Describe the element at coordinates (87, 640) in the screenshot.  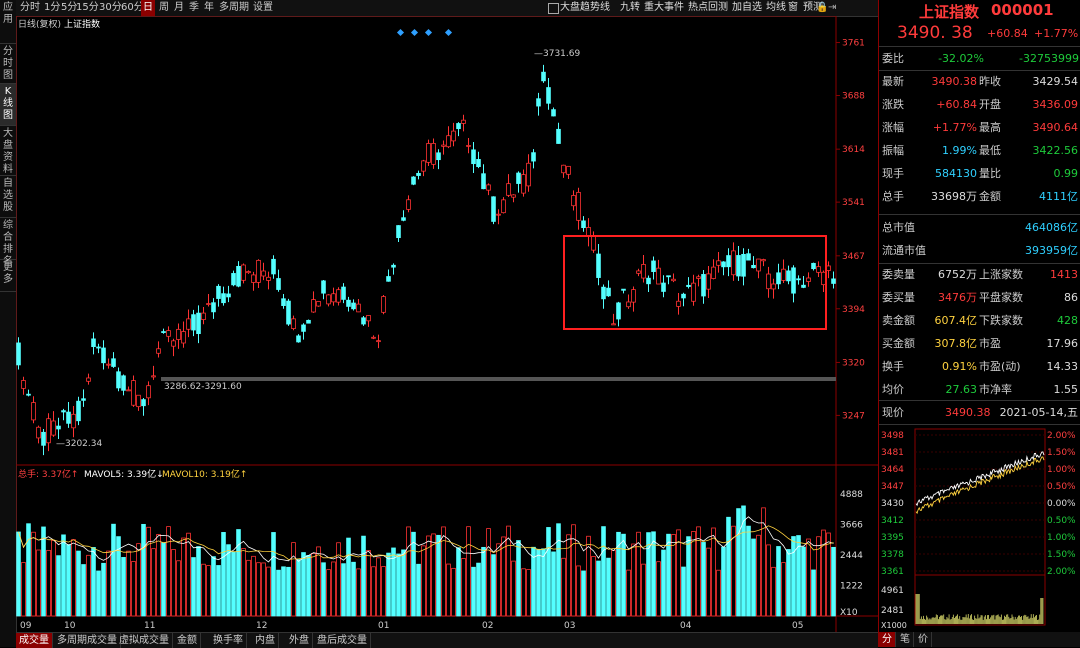
I see `indicator-tab-1: 多周期成交量` at that location.